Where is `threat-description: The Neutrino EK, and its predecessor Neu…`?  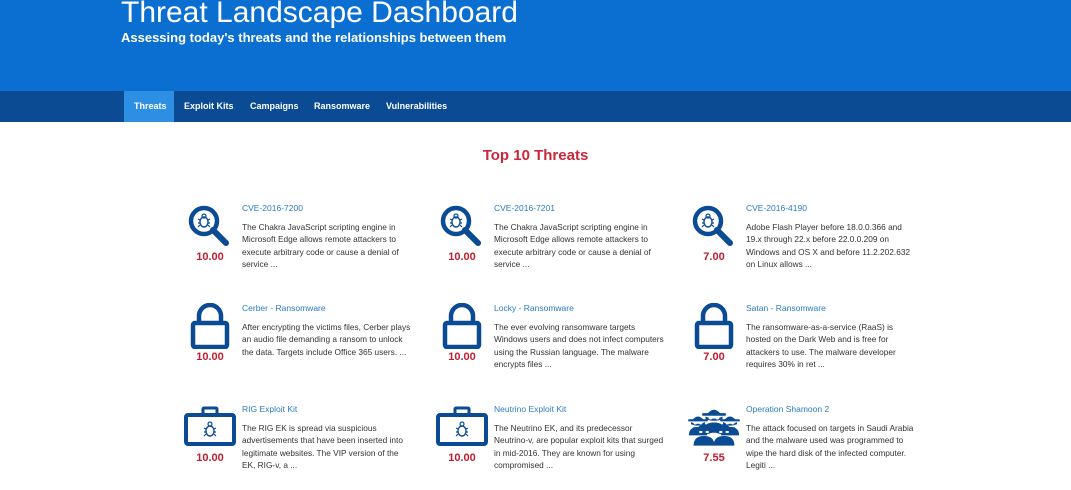
threat-description: The Neutrino EK, and its predecessor Neu… is located at coordinates (579, 447).